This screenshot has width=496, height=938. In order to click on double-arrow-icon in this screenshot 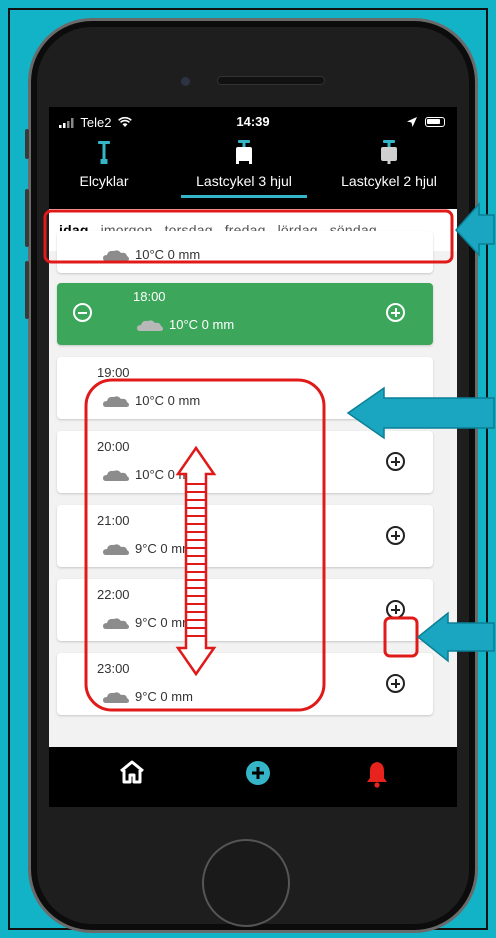, I will do `click(196, 561)`.